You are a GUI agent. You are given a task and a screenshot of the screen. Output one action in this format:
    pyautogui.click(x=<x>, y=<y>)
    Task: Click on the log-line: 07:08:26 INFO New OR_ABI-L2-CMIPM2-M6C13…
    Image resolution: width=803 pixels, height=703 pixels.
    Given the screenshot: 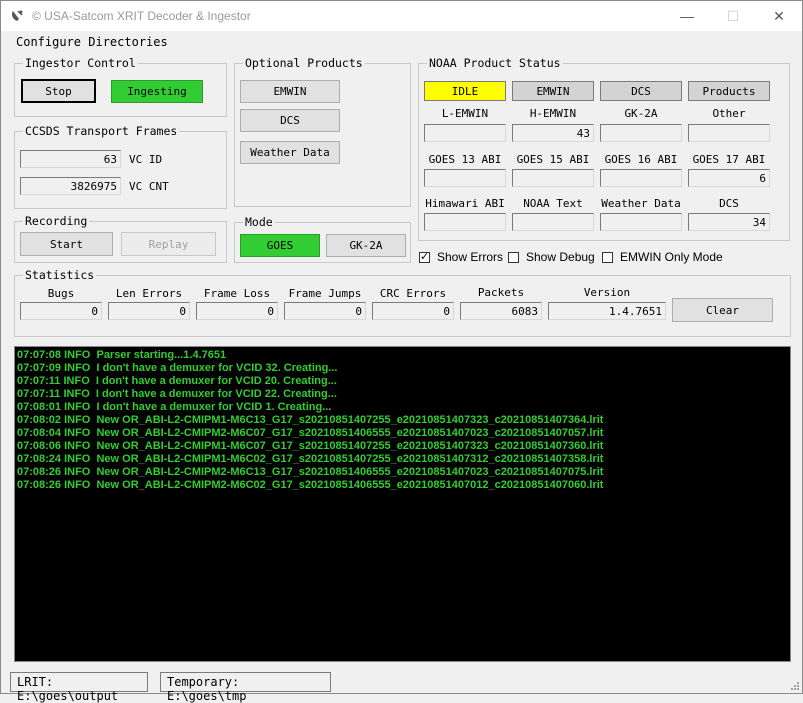 What is the action you would take?
    pyautogui.click(x=310, y=472)
    